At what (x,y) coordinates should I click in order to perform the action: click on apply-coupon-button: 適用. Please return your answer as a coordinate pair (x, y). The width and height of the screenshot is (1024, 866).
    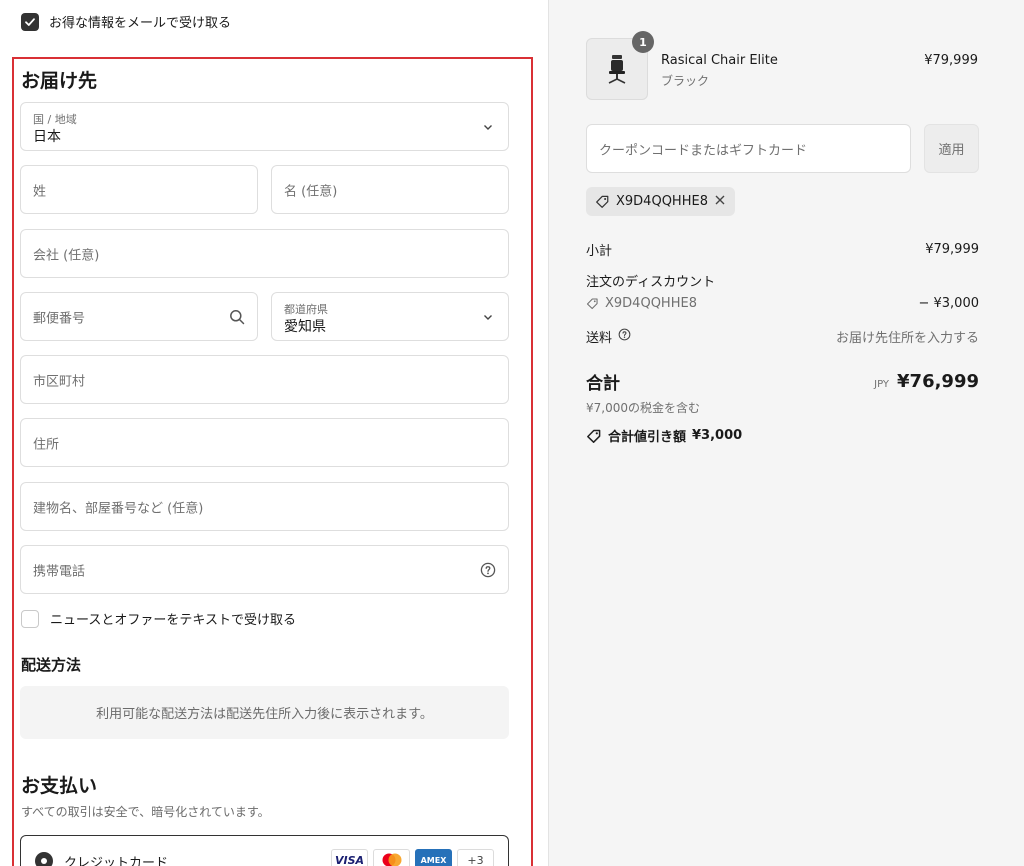
    Looking at the image, I should click on (951, 148).